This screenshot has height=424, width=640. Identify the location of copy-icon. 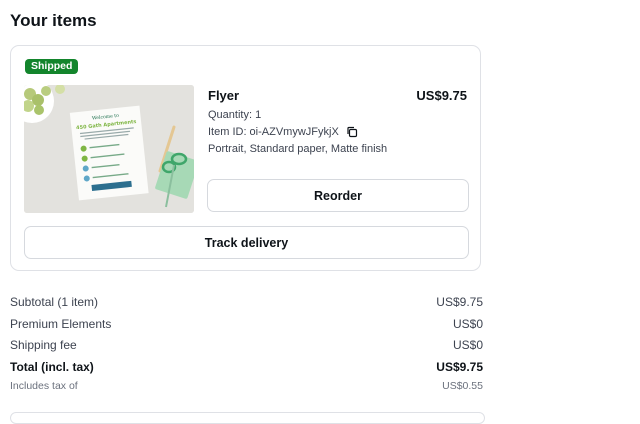
(352, 133).